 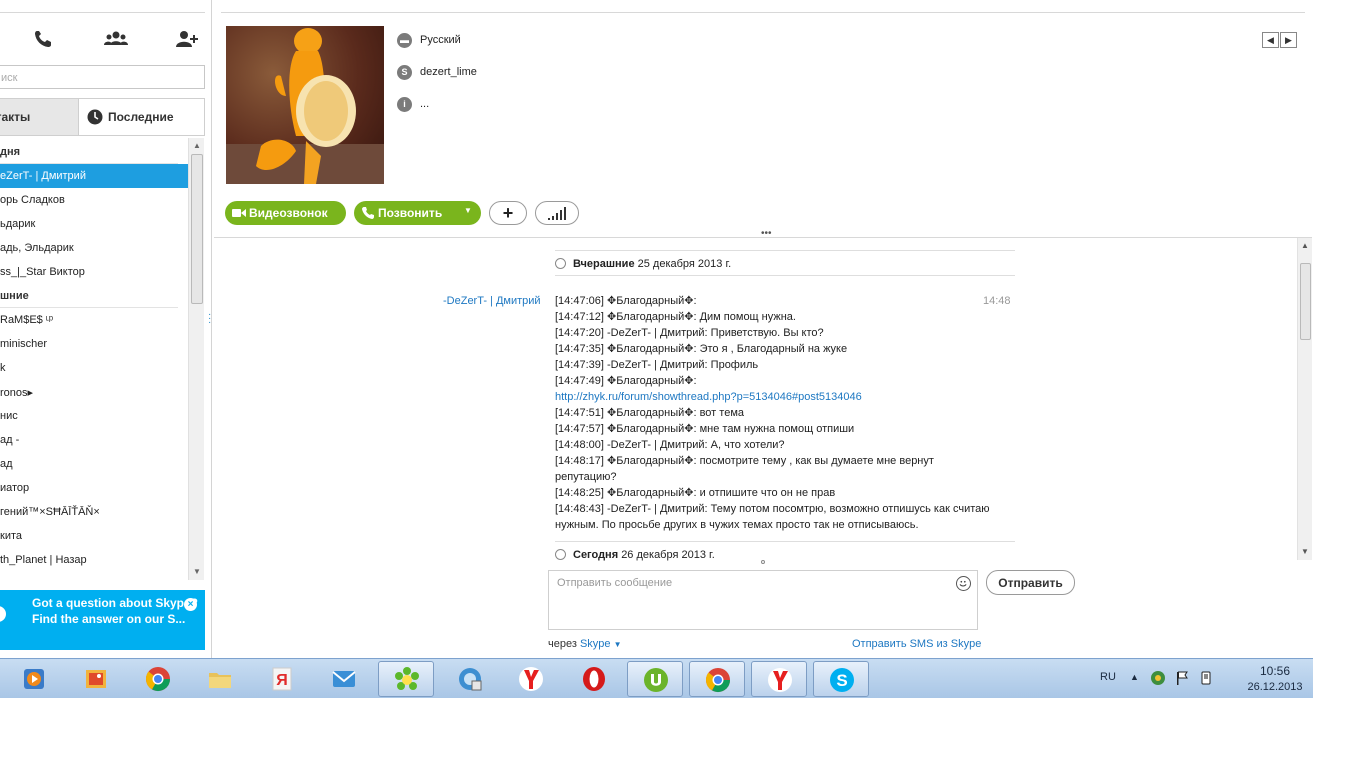 I want to click on list-item: орь Сладков, so click(x=94, y=200).